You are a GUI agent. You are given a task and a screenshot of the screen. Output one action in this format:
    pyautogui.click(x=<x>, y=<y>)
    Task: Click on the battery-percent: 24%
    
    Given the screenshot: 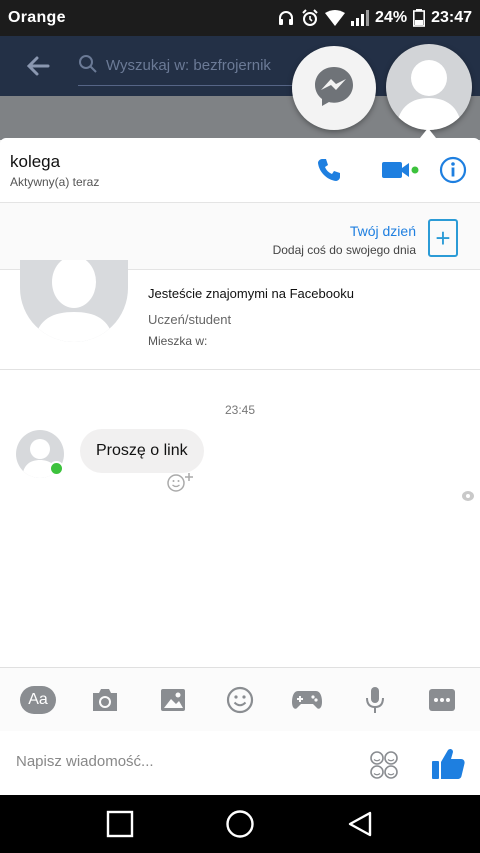 What is the action you would take?
    pyautogui.click(x=391, y=17)
    